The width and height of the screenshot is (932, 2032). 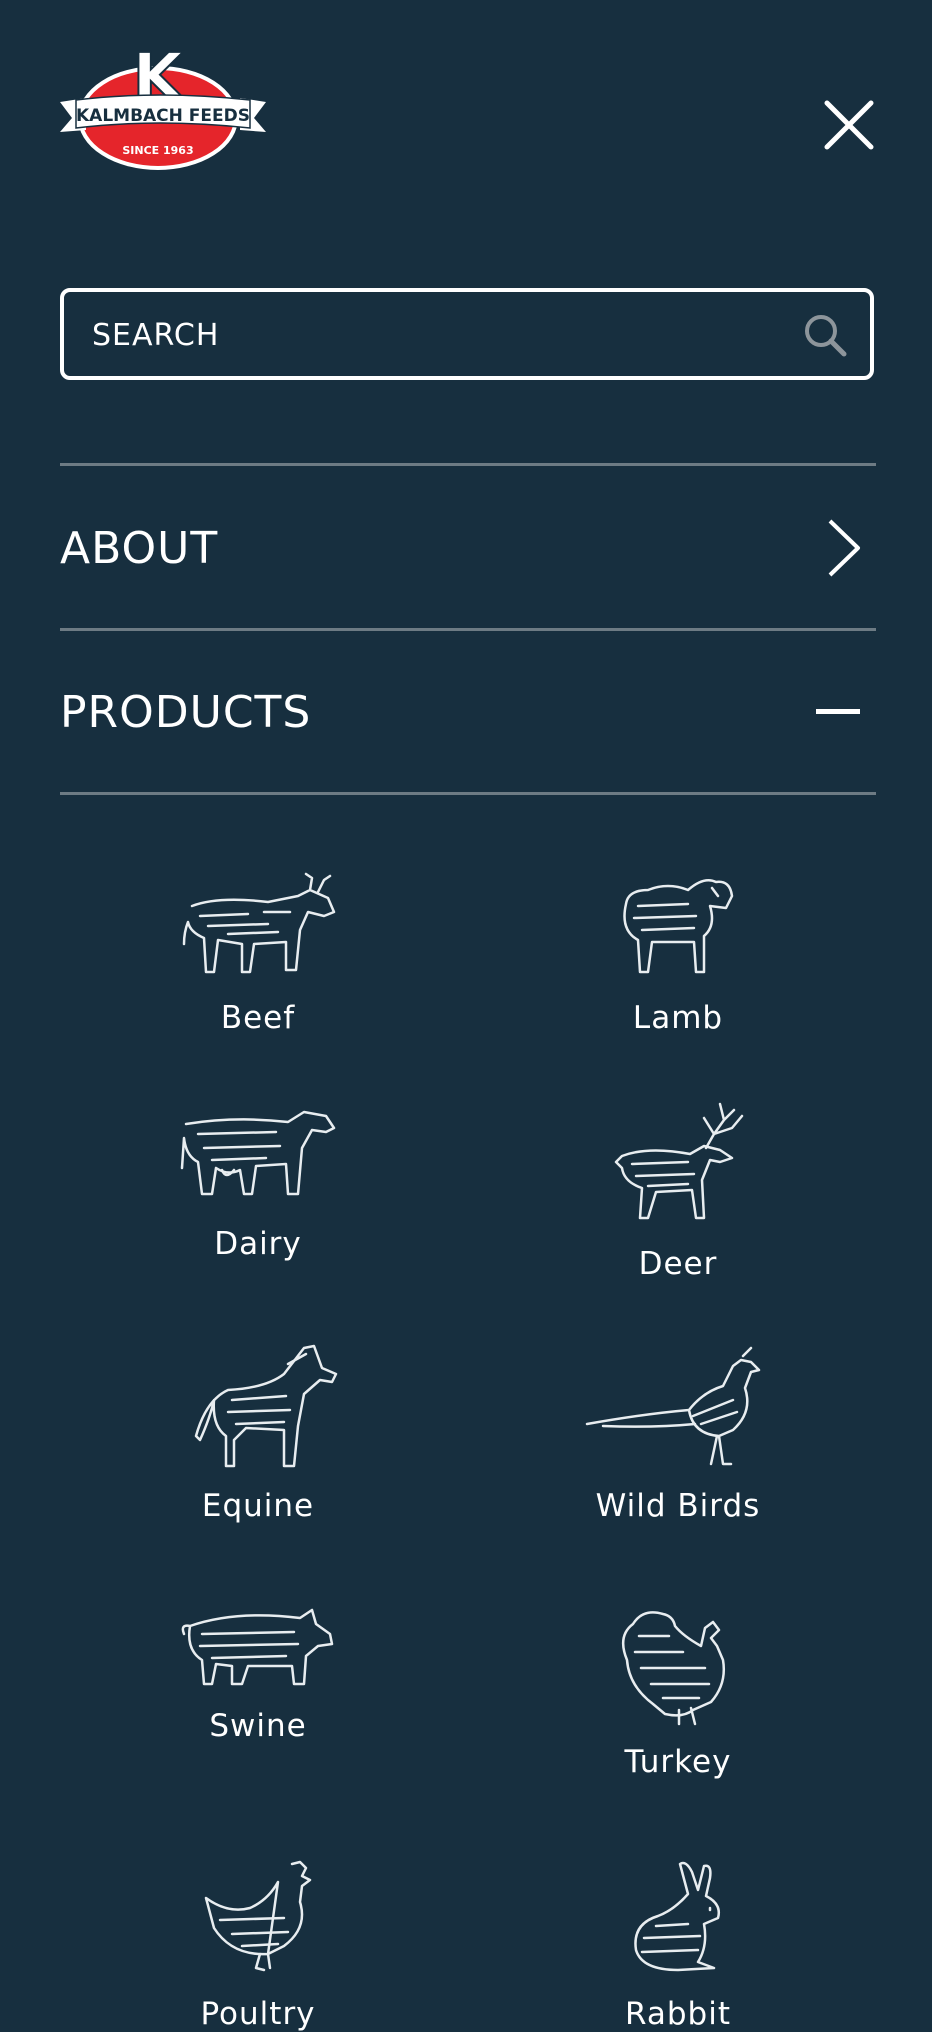 I want to click on product-deer-label: Deer, so click(x=678, y=1264).